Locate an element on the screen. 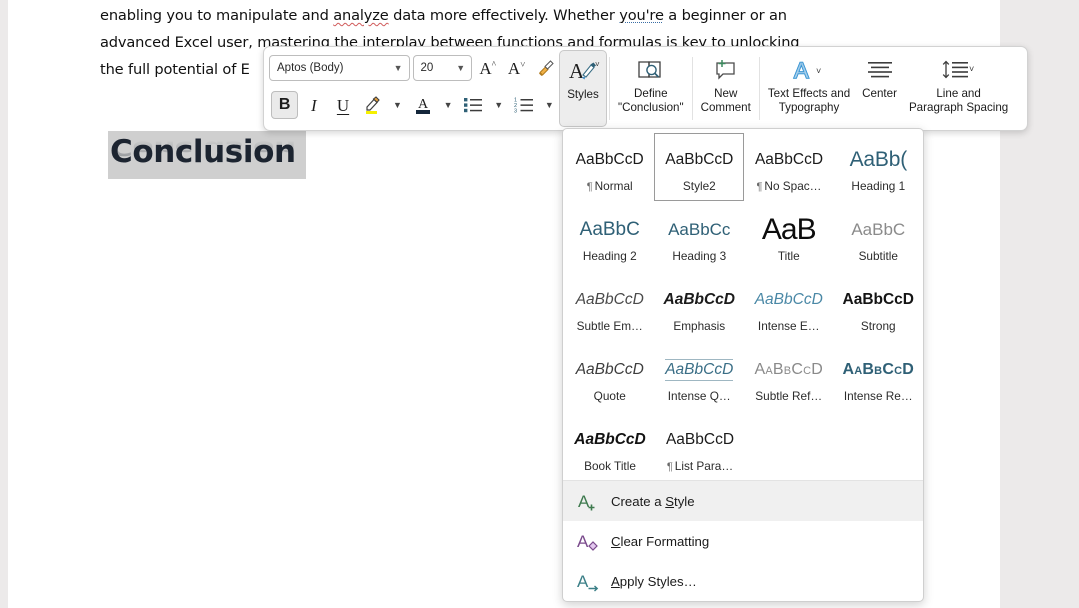 The height and width of the screenshot is (608, 1079). bullet-list-icon is located at coordinates (473, 105).